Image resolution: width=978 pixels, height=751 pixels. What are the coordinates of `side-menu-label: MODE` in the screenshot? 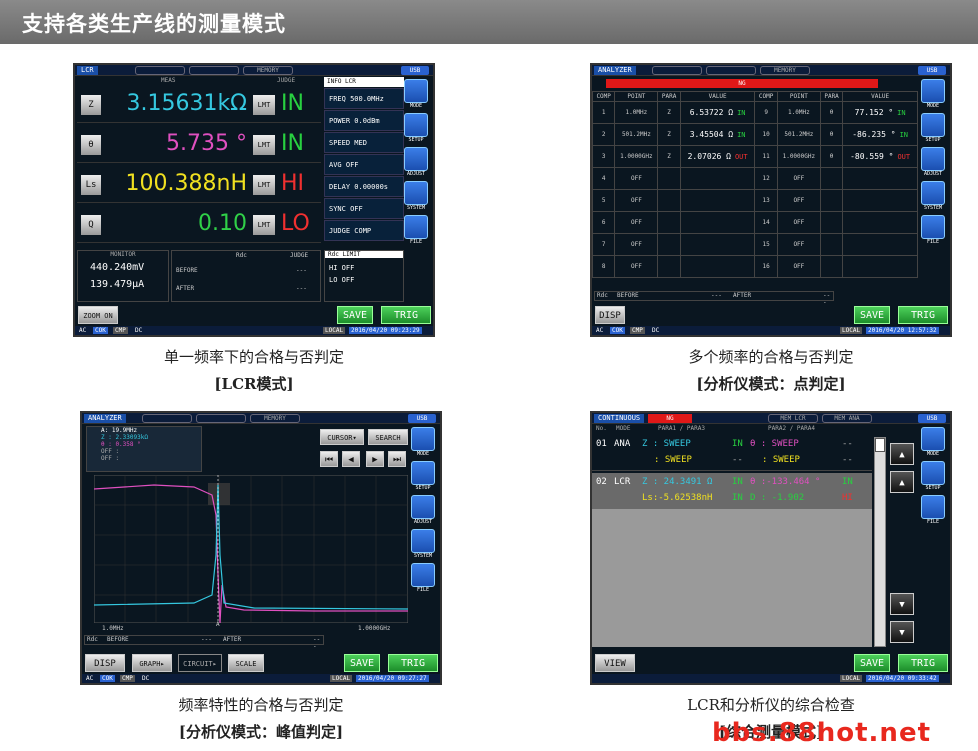 It's located at (933, 106).